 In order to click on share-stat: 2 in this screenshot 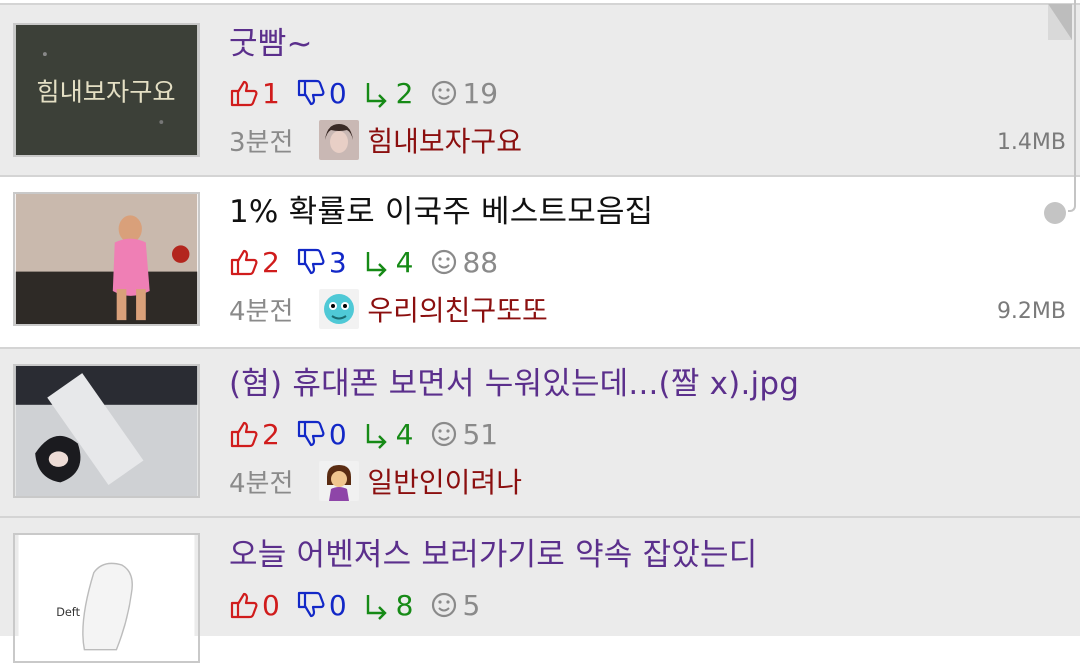, I will do `click(388, 93)`.